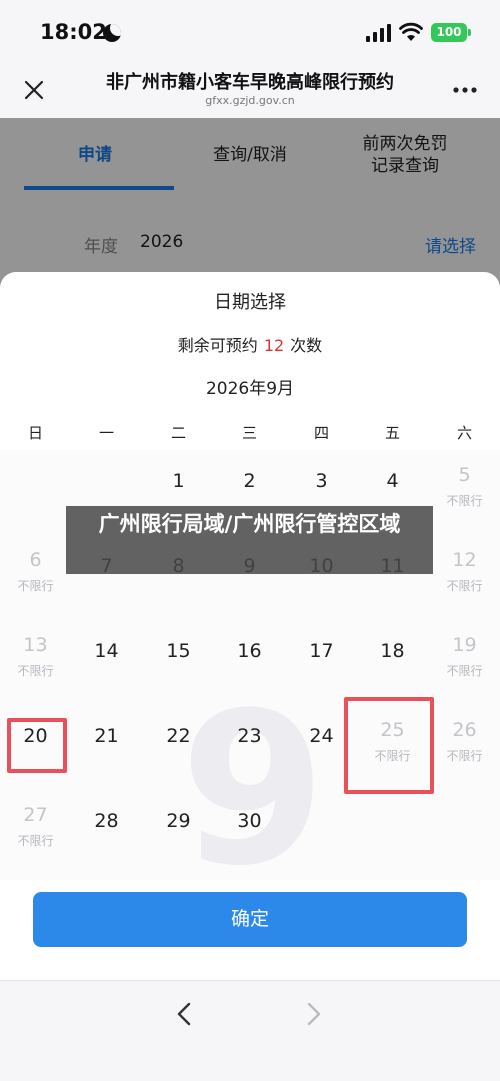 The width and height of the screenshot is (500, 1081). Describe the element at coordinates (35, 662) in the screenshot. I see `calendar-day-13: 13 不限行` at that location.